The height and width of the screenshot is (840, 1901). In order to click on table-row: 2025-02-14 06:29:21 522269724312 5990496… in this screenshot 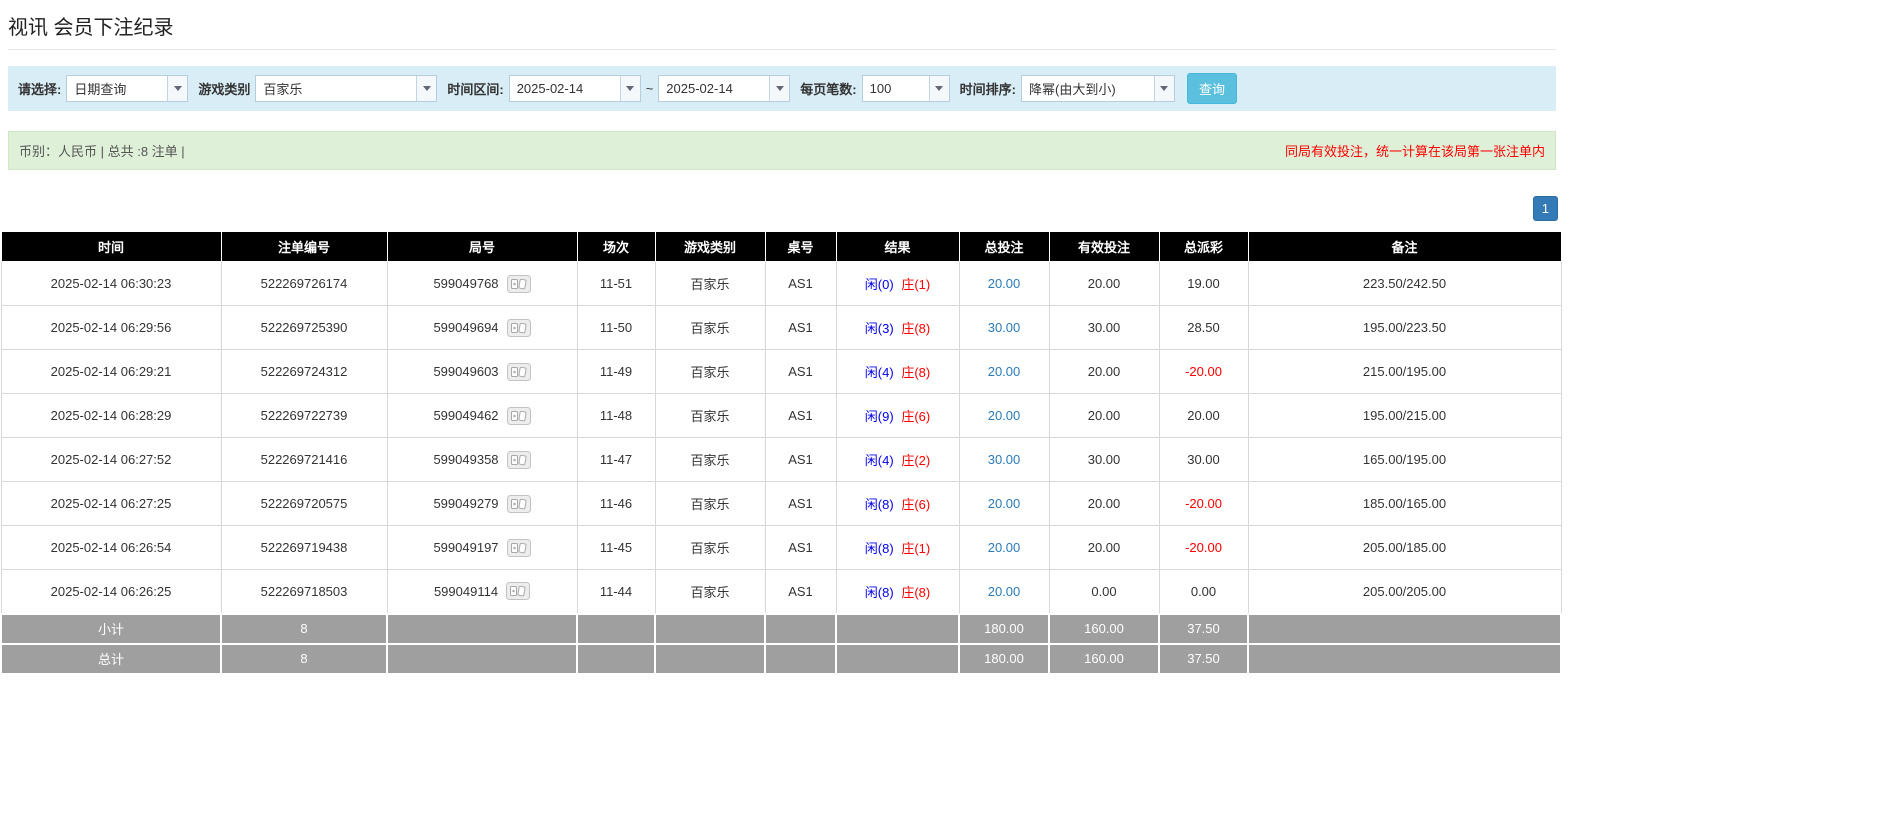, I will do `click(781, 371)`.